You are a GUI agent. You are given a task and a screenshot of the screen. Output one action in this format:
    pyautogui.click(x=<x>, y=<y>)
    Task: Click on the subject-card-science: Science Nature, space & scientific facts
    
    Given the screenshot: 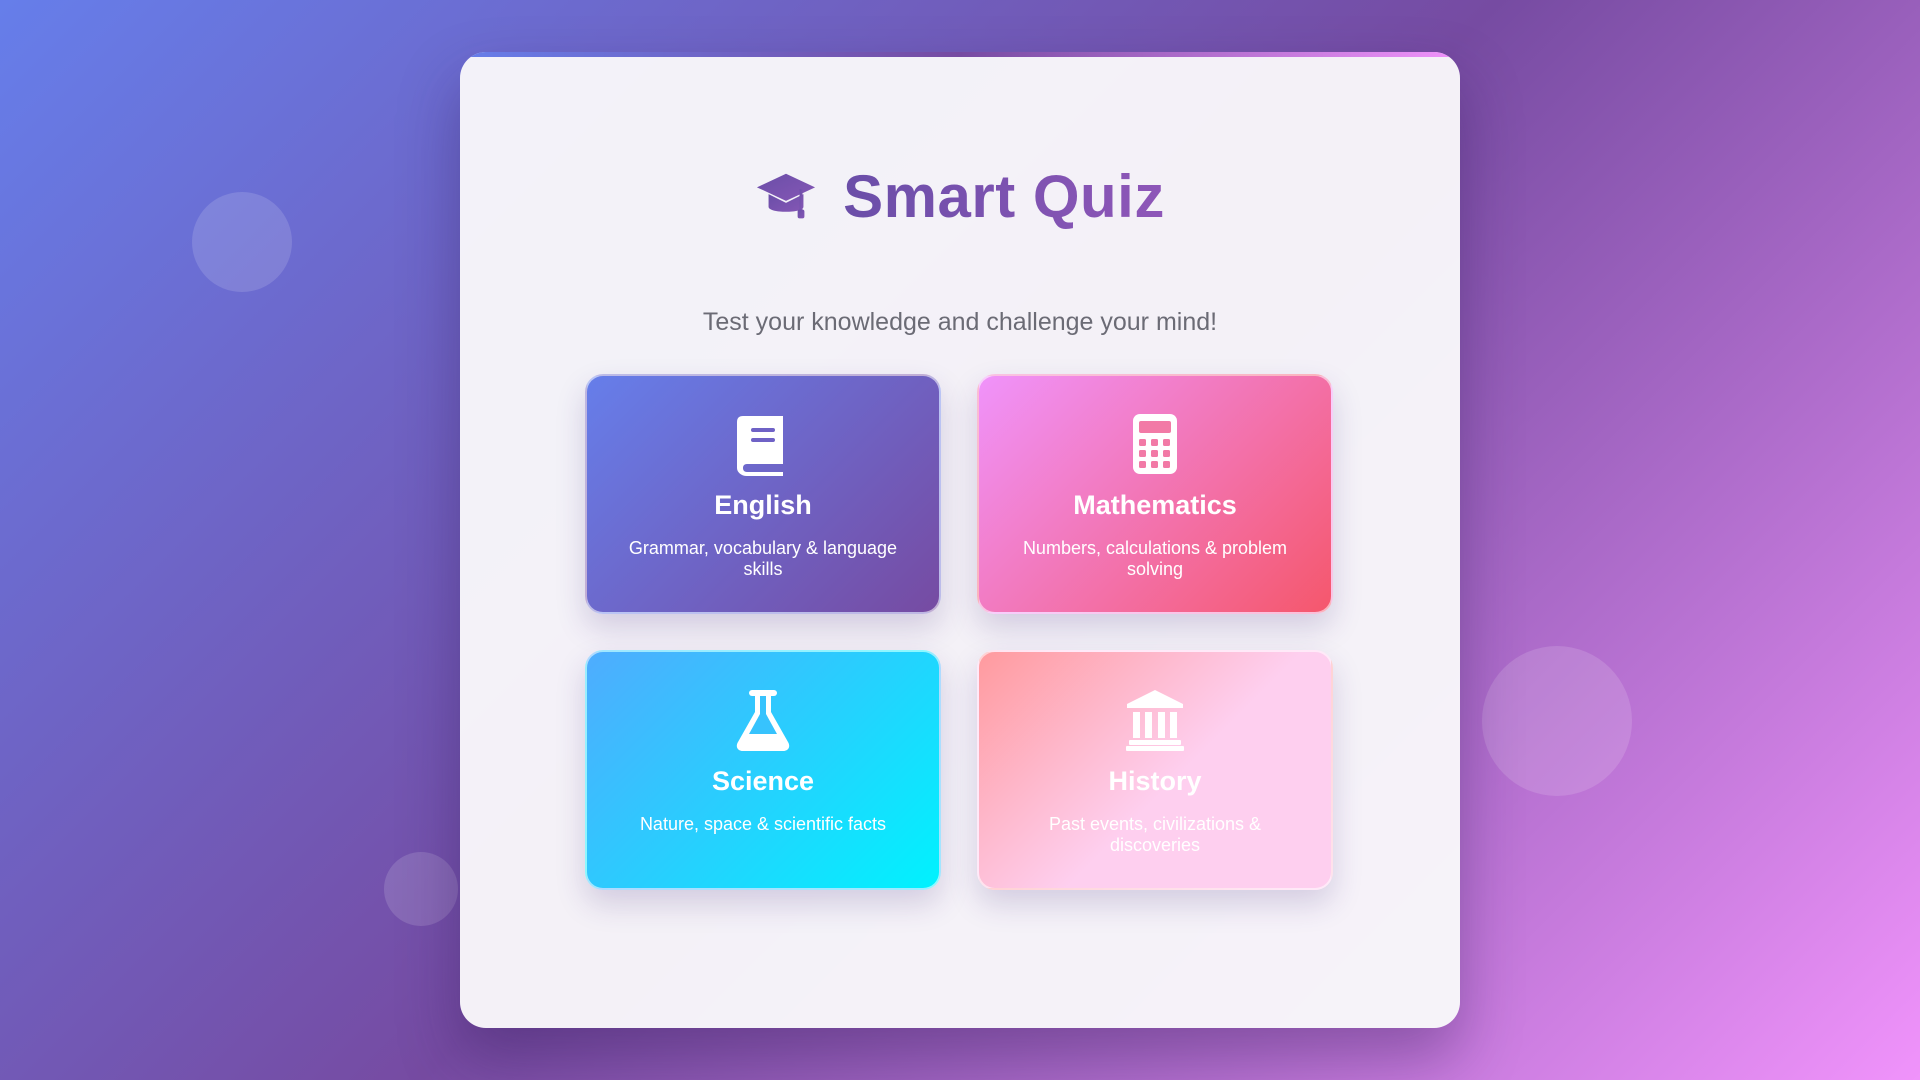 What is the action you would take?
    pyautogui.click(x=763, y=770)
    